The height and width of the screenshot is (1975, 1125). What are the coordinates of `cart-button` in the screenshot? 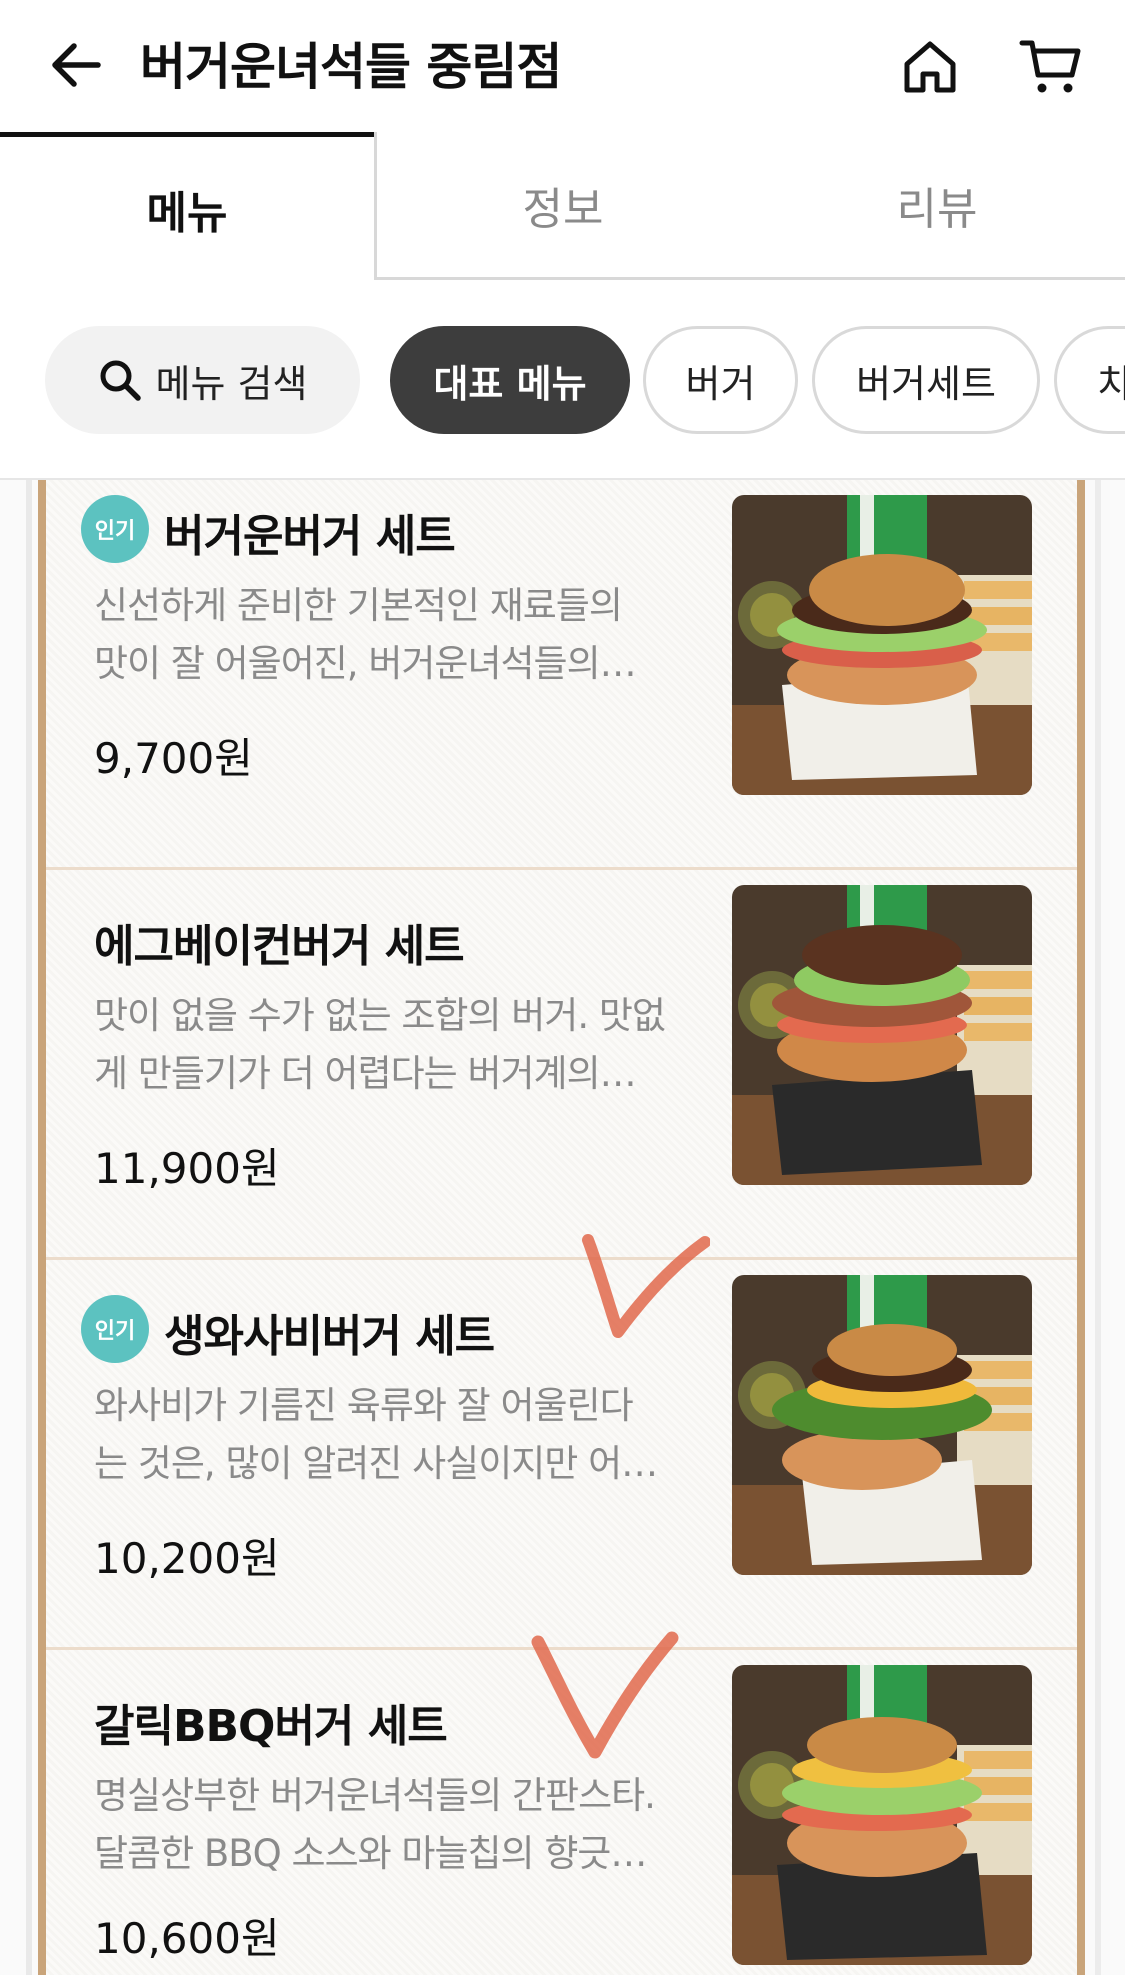 It's located at (1050, 67).